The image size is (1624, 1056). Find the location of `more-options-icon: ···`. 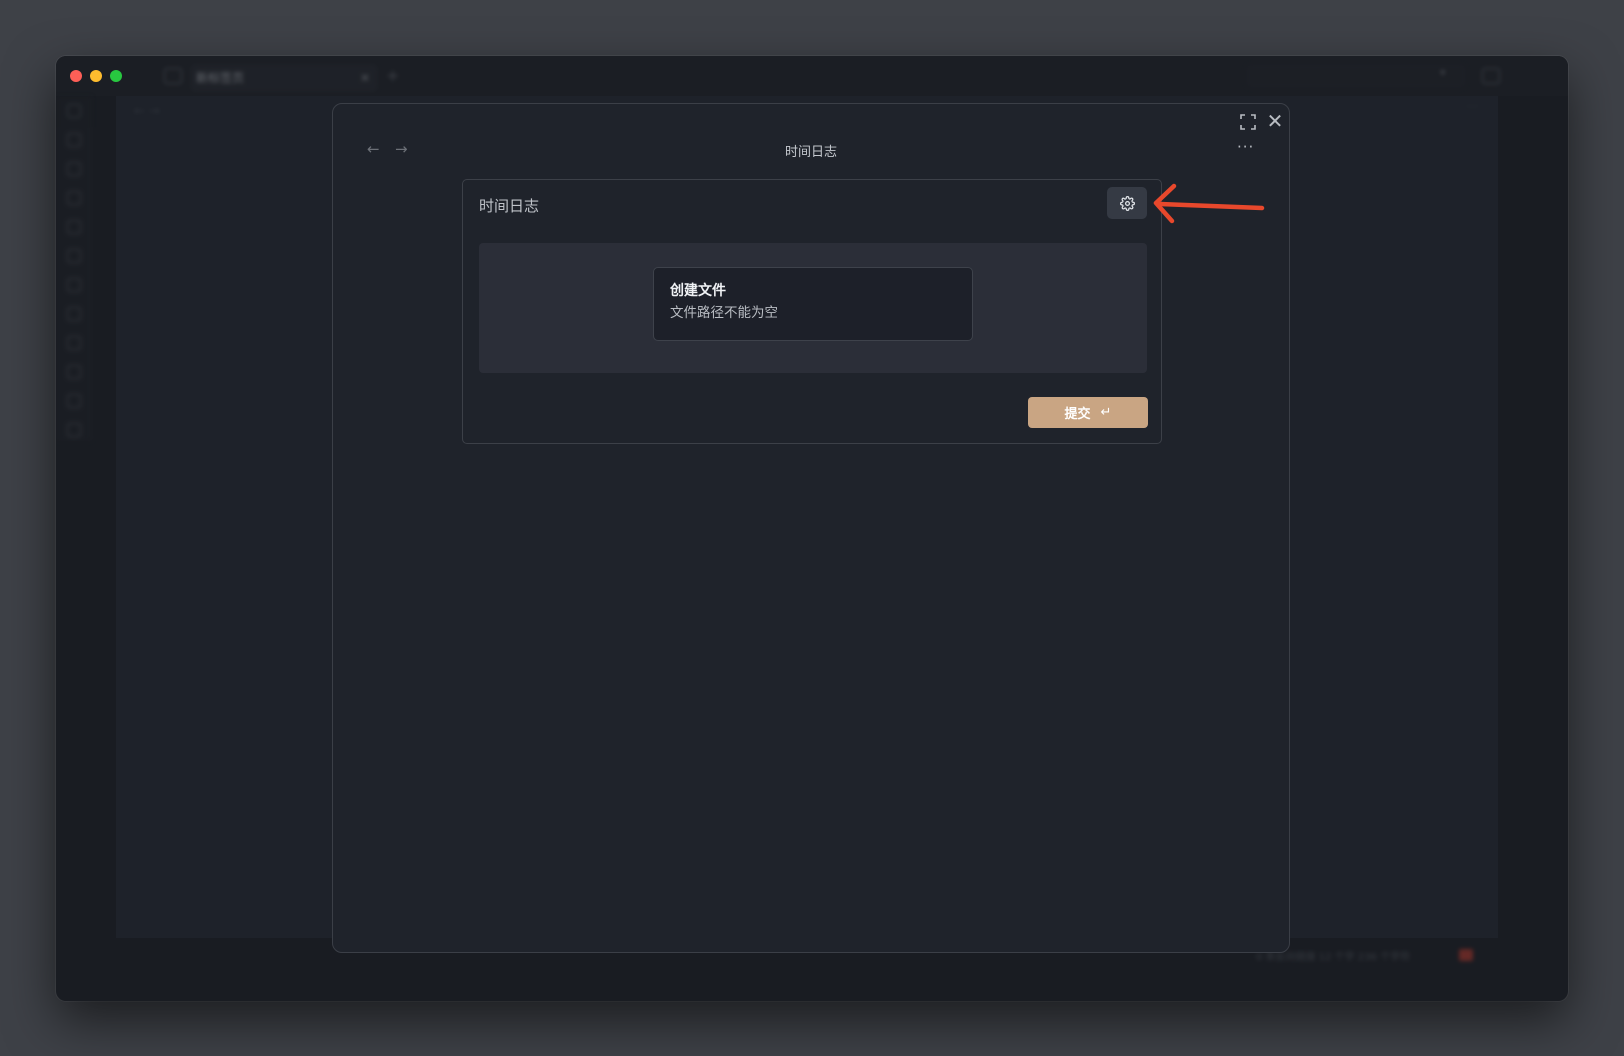

more-options-icon: ··· is located at coordinates (1245, 147).